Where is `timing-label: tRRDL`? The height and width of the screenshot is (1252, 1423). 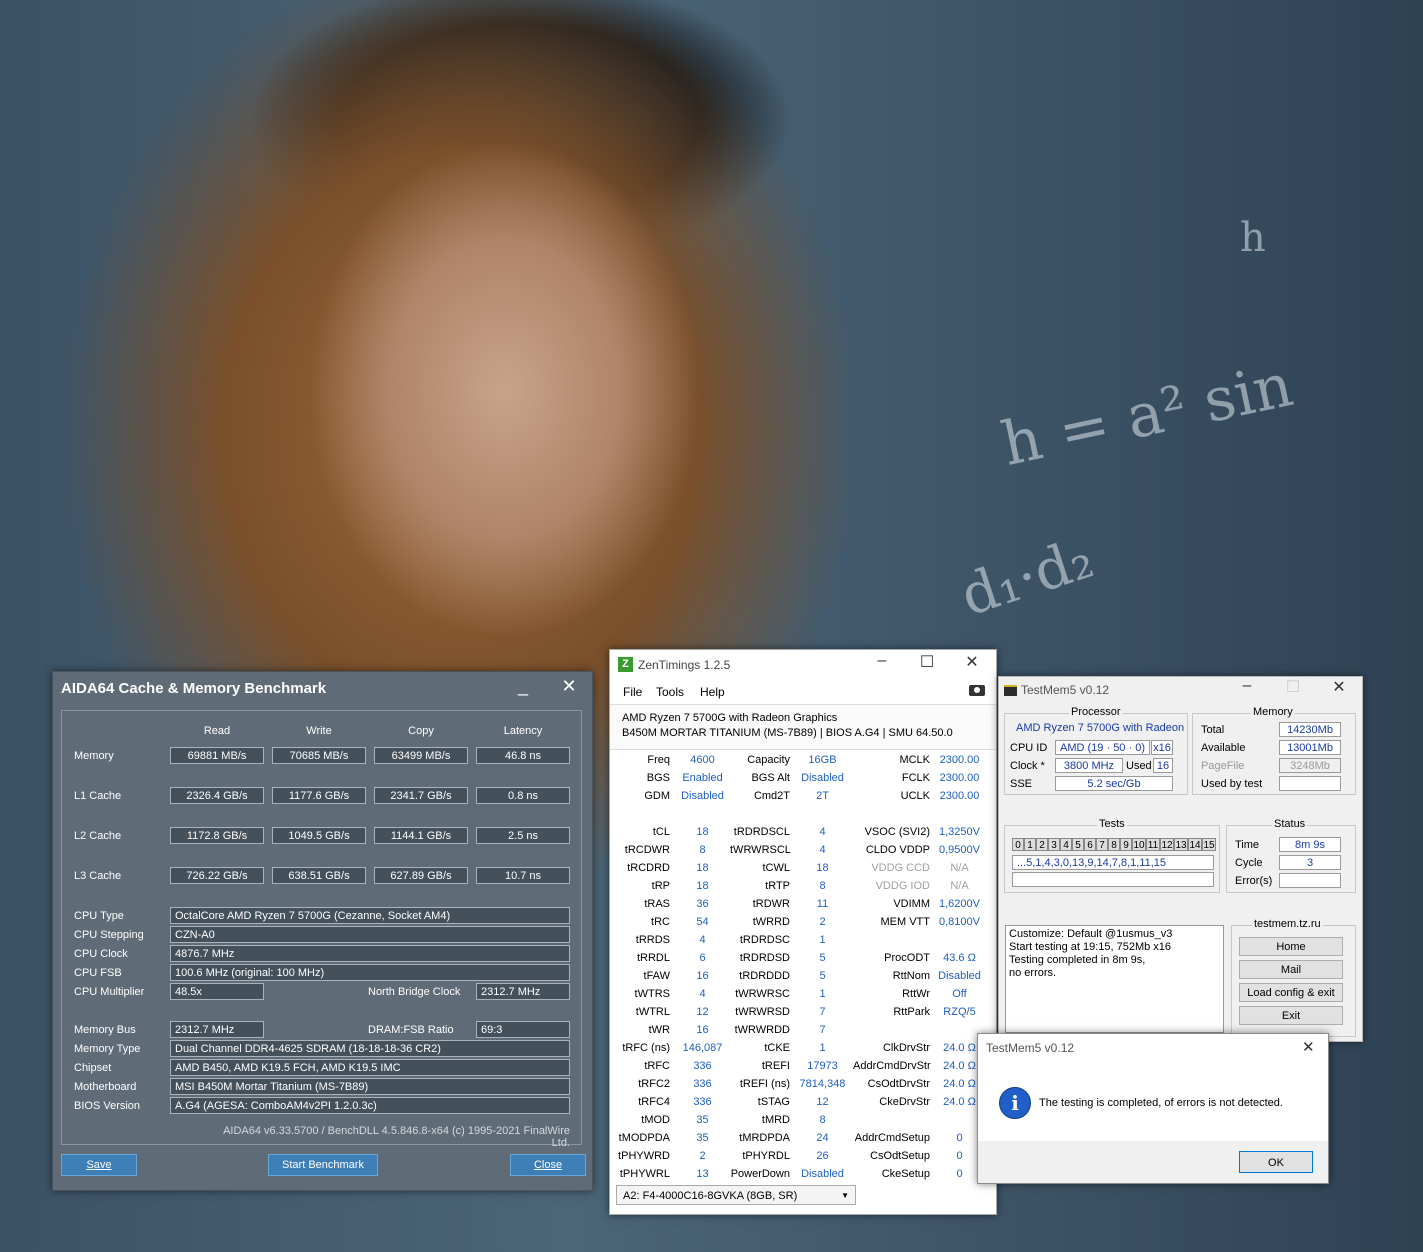 timing-label: tRRDL is located at coordinates (653, 958).